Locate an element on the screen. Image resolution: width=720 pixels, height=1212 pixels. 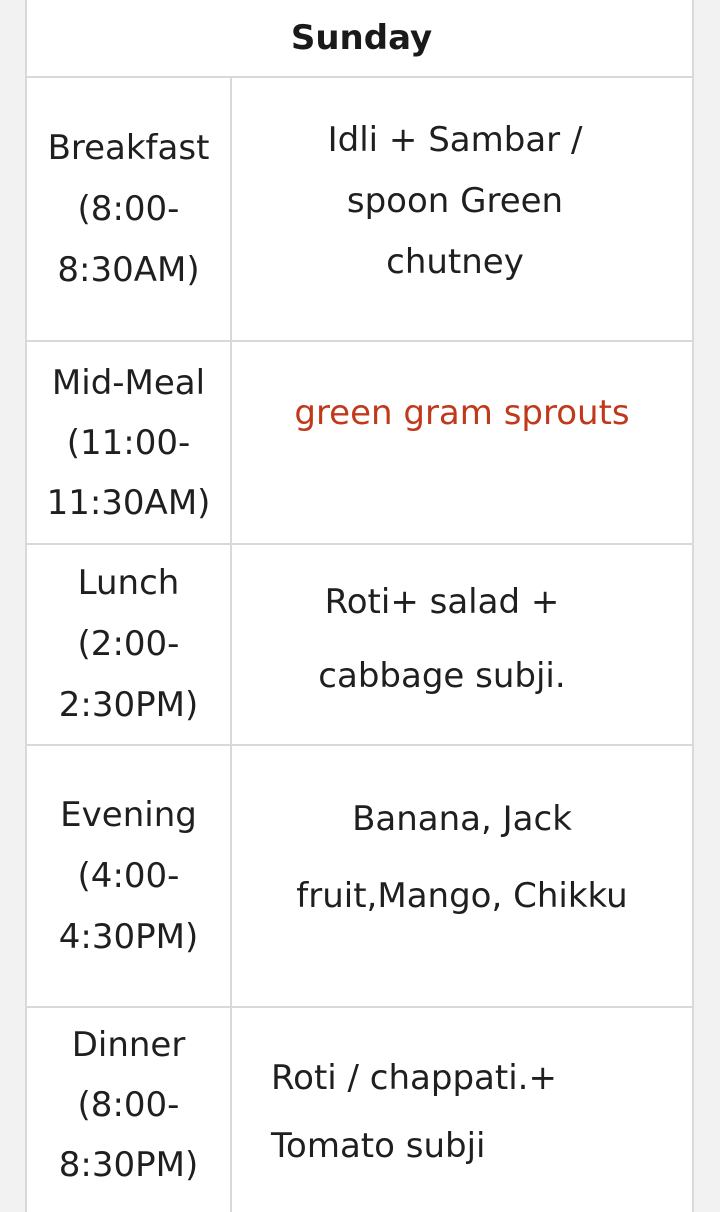
meal-time-start: (4:00- is located at coordinates (128, 875).